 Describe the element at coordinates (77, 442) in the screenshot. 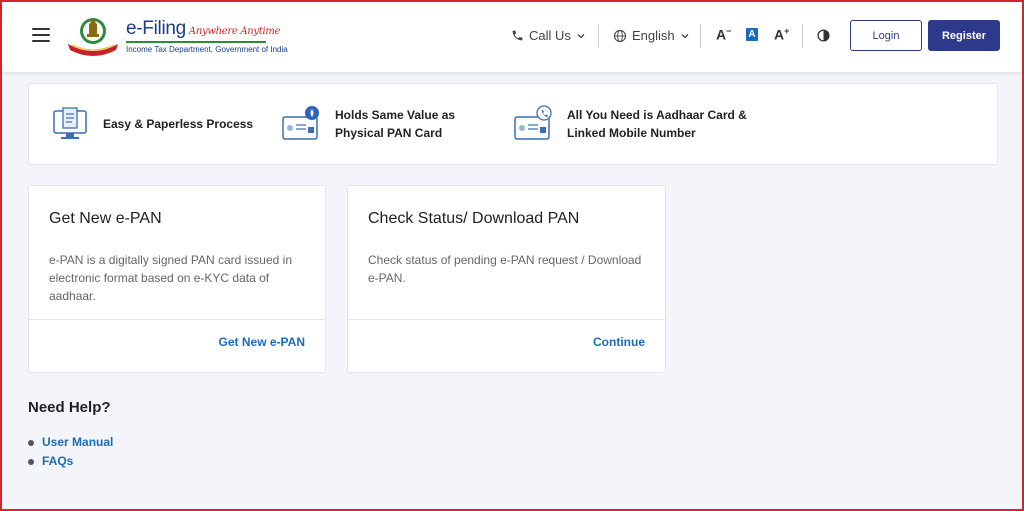

I see `user-manual-link: User Manual` at that location.